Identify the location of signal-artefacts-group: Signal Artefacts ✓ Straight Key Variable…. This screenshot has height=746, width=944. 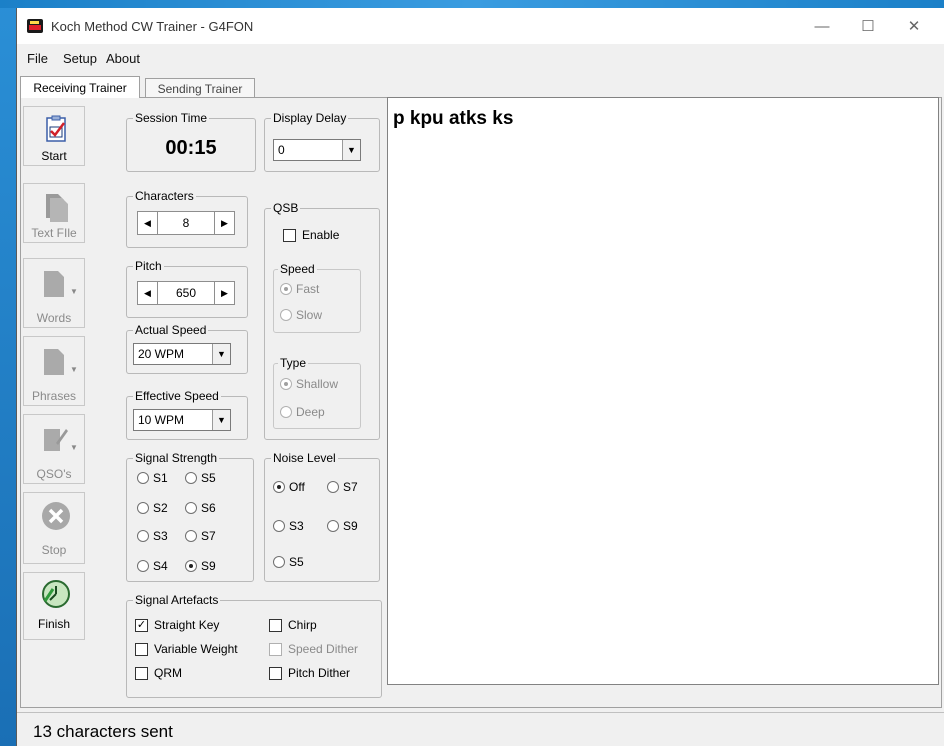
(254, 645).